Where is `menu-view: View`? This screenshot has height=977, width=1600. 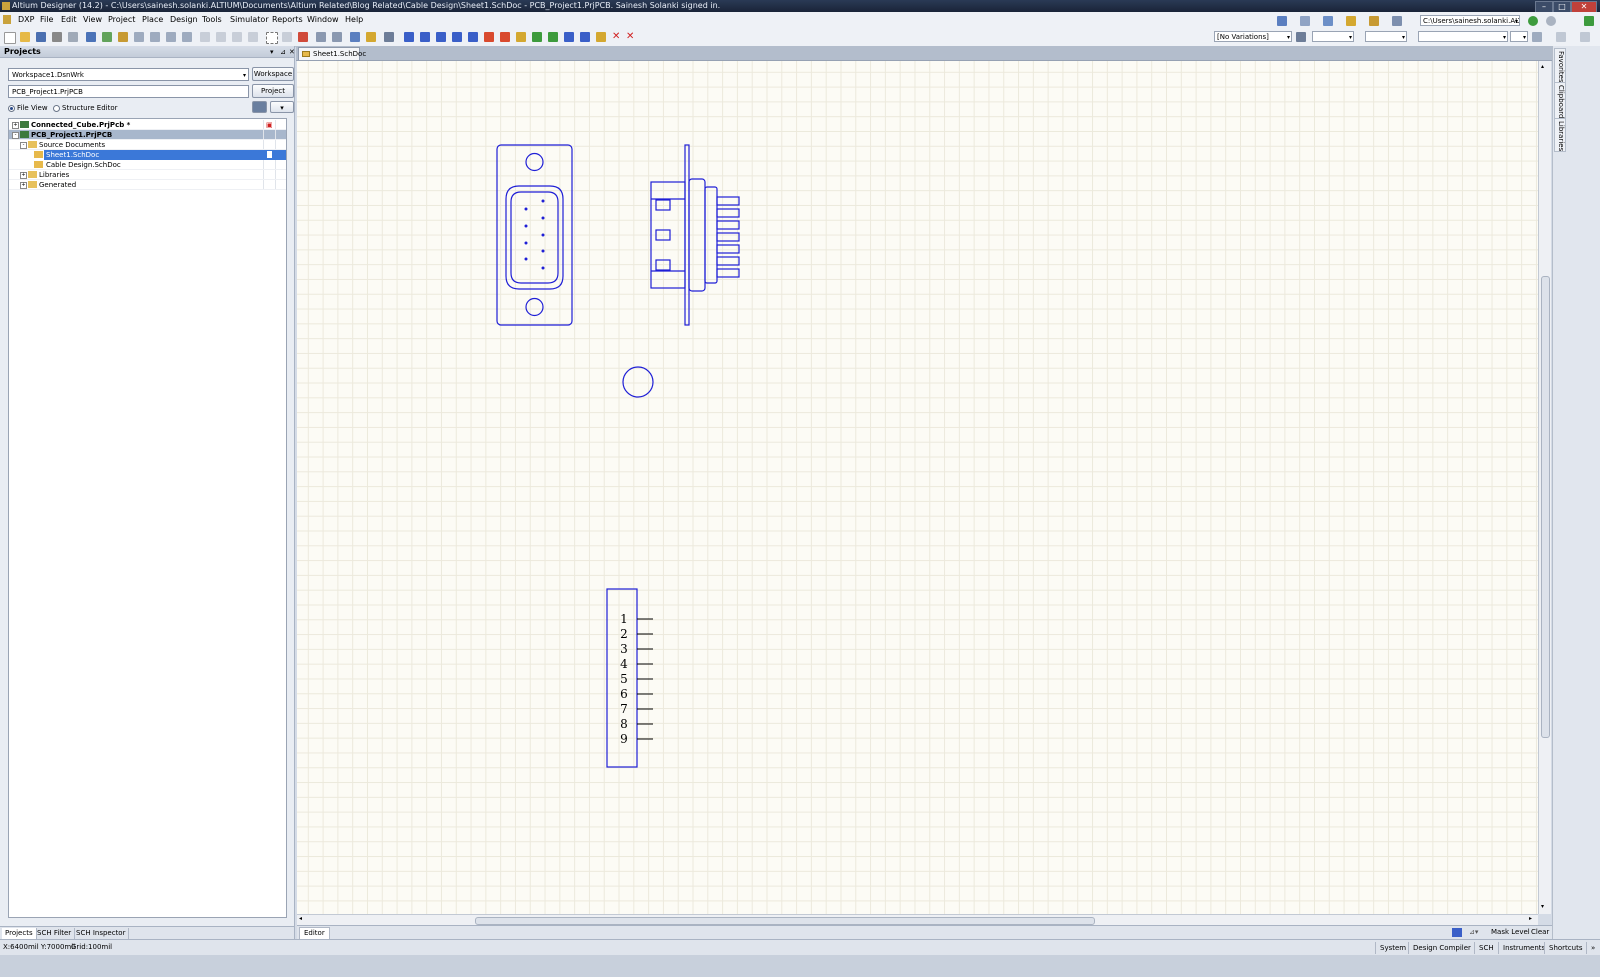 menu-view: View is located at coordinates (92, 19).